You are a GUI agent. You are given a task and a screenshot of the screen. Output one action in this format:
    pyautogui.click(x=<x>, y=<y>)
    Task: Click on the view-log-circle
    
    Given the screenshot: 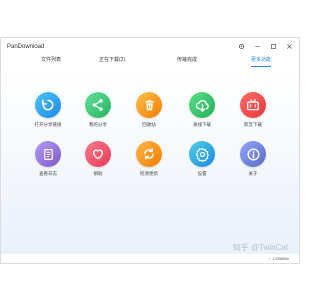 What is the action you would take?
    pyautogui.click(x=48, y=154)
    